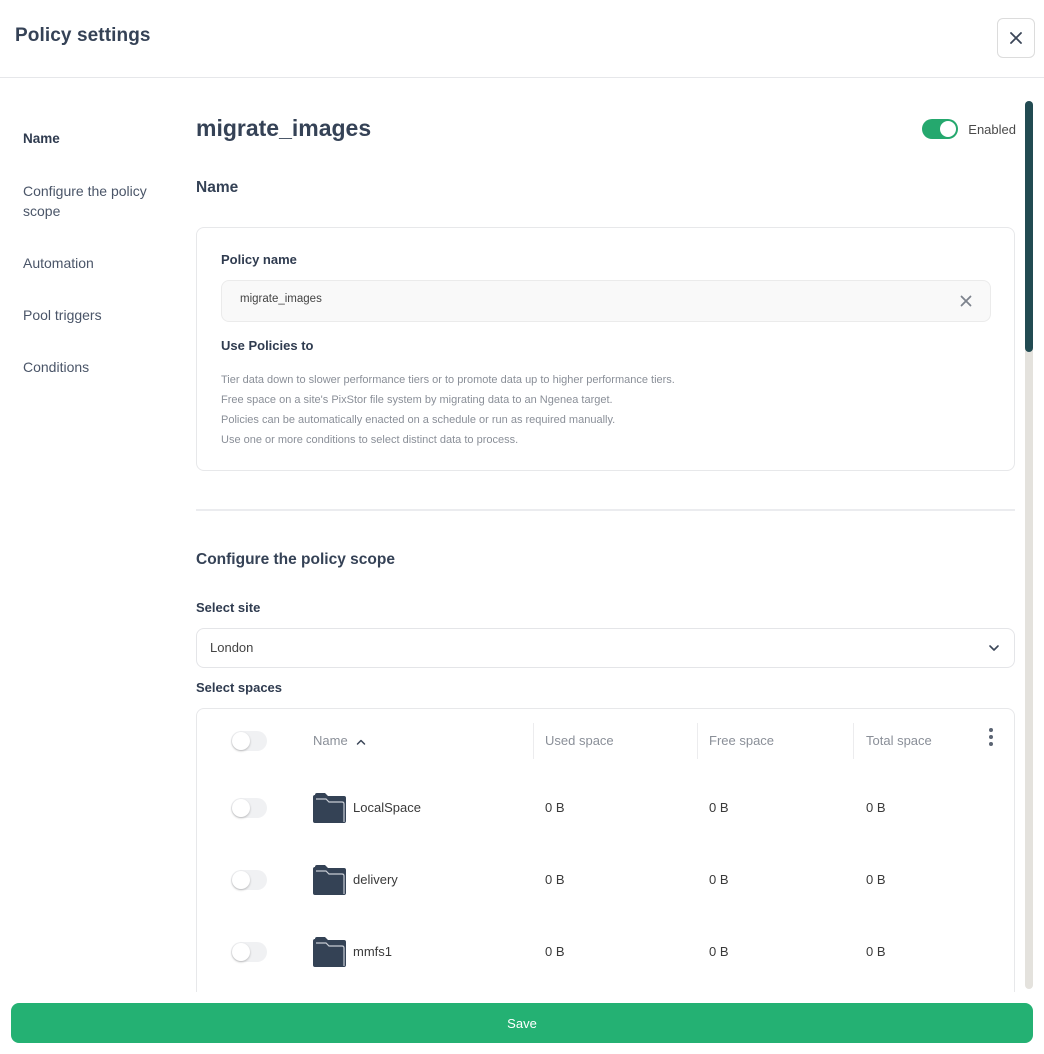 The width and height of the screenshot is (1044, 1054). Describe the element at coordinates (522, 39) in the screenshot. I see `dialog-header: Policy settings` at that location.